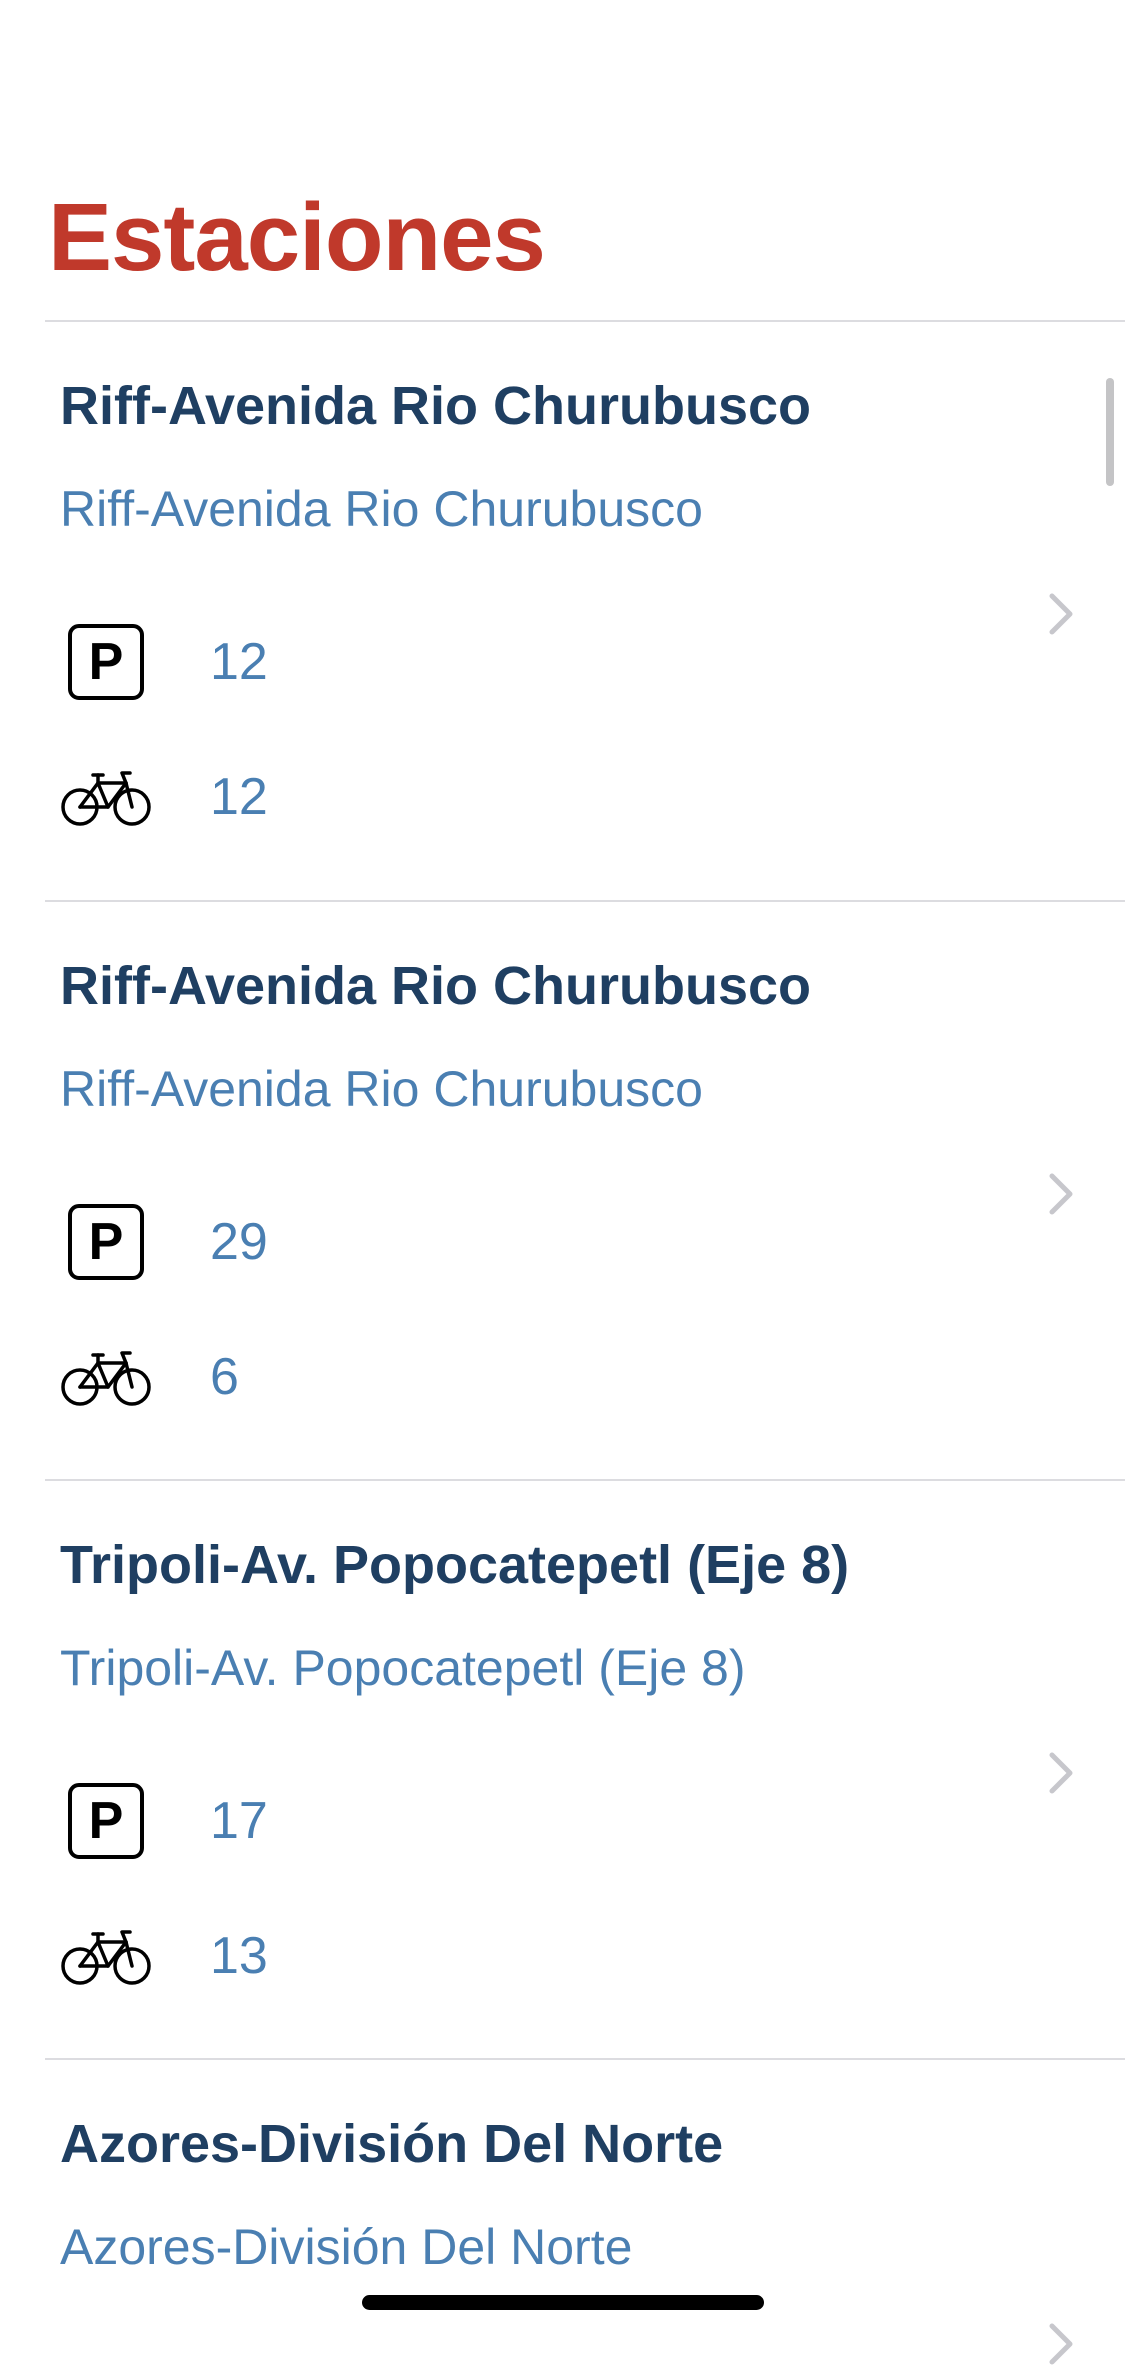 The height and width of the screenshot is (2366, 1125). What do you see at coordinates (224, 1377) in the screenshot?
I see `bikes-count: 6` at bounding box center [224, 1377].